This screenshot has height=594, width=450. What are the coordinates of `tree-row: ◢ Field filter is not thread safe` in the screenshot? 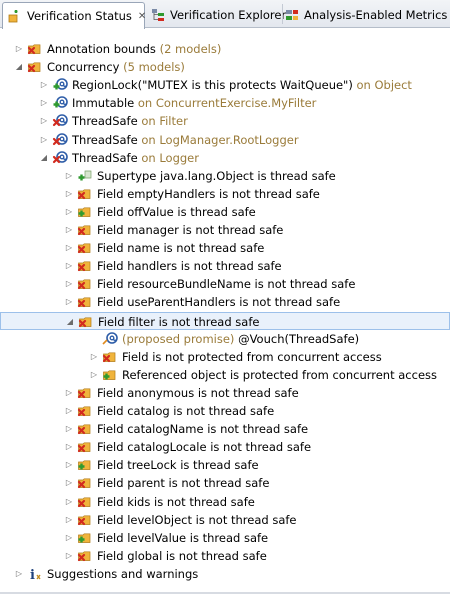 It's located at (225, 321).